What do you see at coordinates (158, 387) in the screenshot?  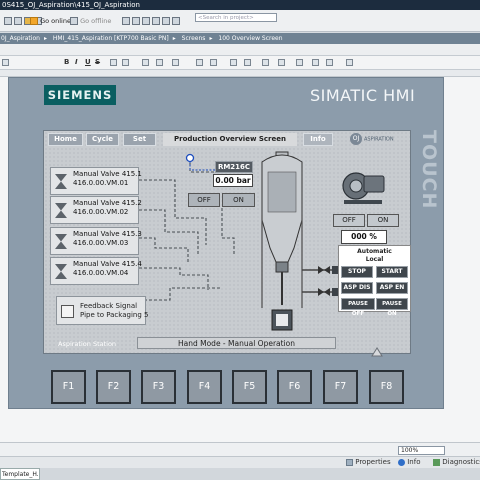 I see `function-key-f3: F3` at bounding box center [158, 387].